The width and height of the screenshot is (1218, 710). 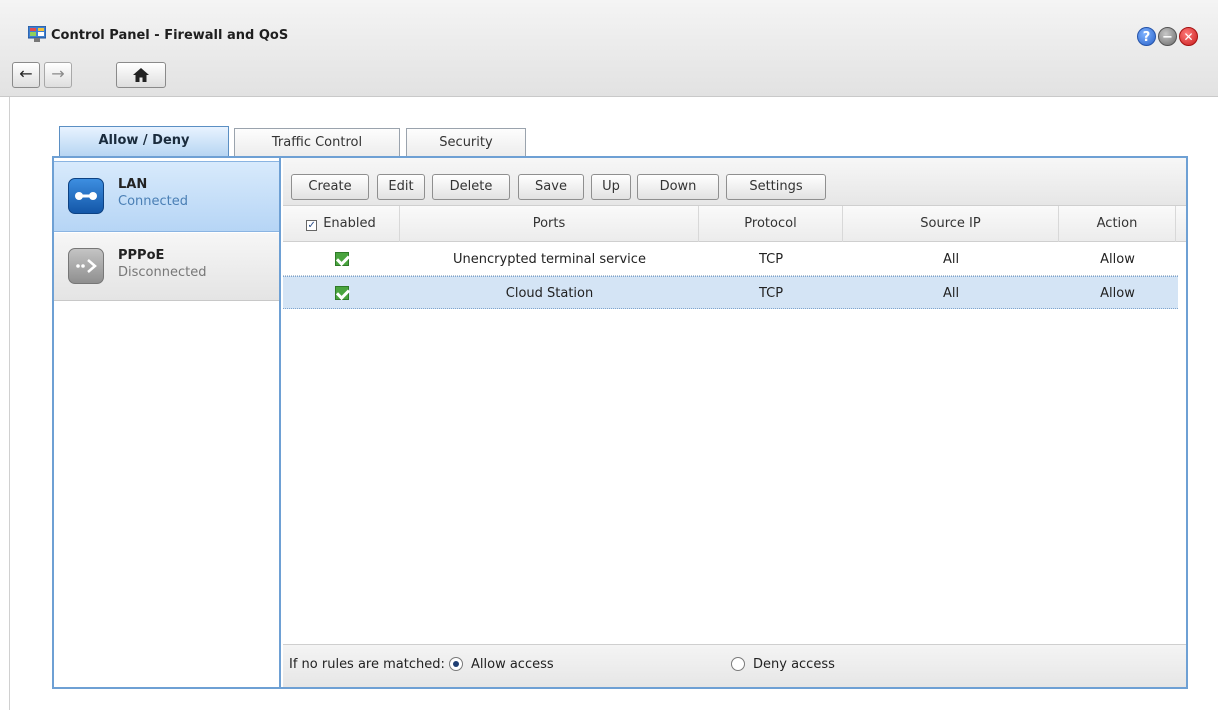 What do you see at coordinates (5, 403) in the screenshot?
I see `window-left-frame` at bounding box center [5, 403].